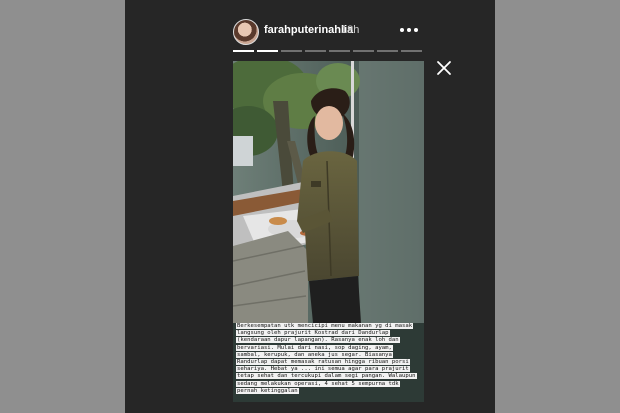 Image resolution: width=620 pixels, height=413 pixels. I want to click on username-link: farahputerinahlia, so click(308, 30).